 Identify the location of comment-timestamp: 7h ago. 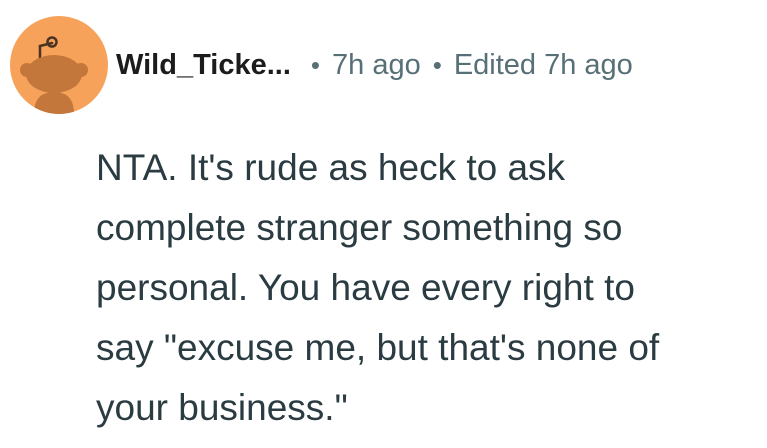
(376, 65).